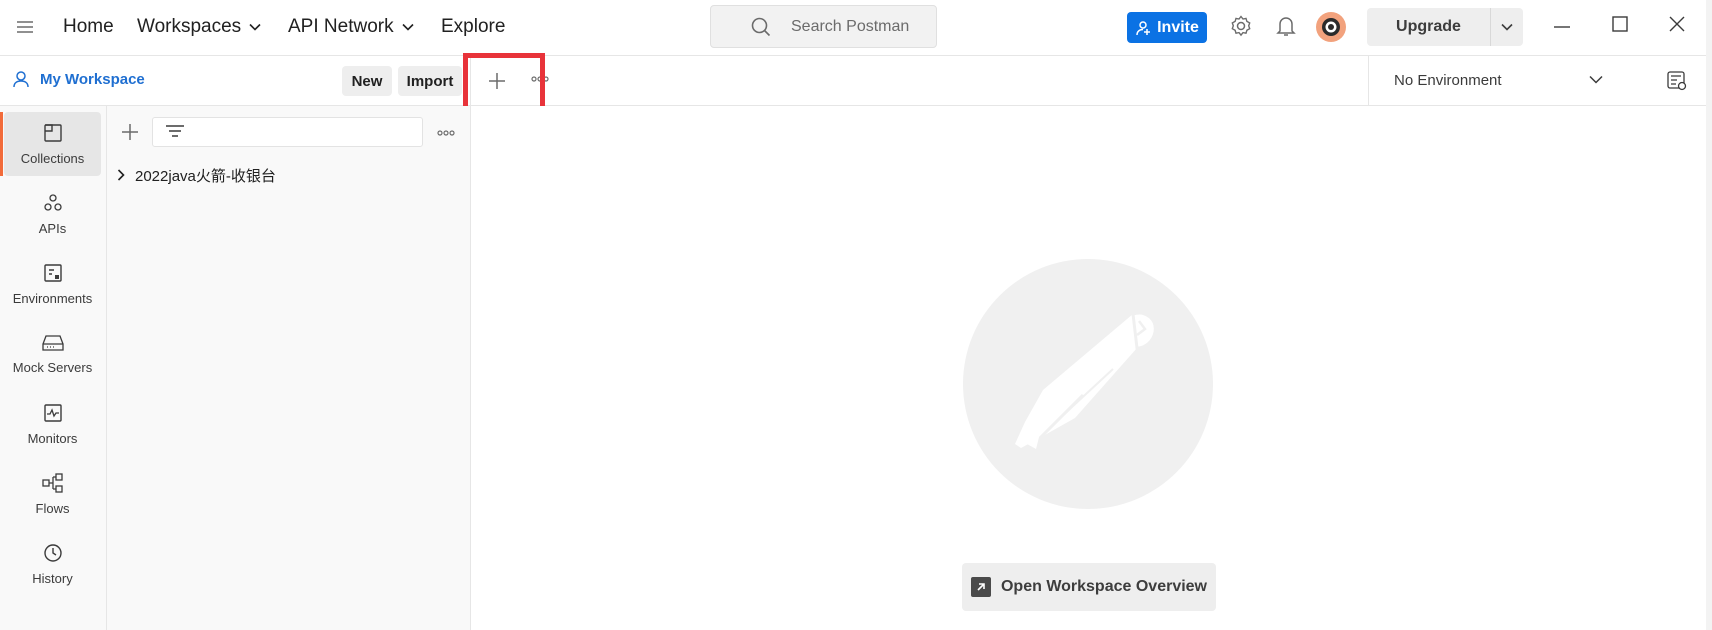 This screenshot has height=630, width=1712. I want to click on upgrade-button-group: Upgrade, so click(1445, 27).